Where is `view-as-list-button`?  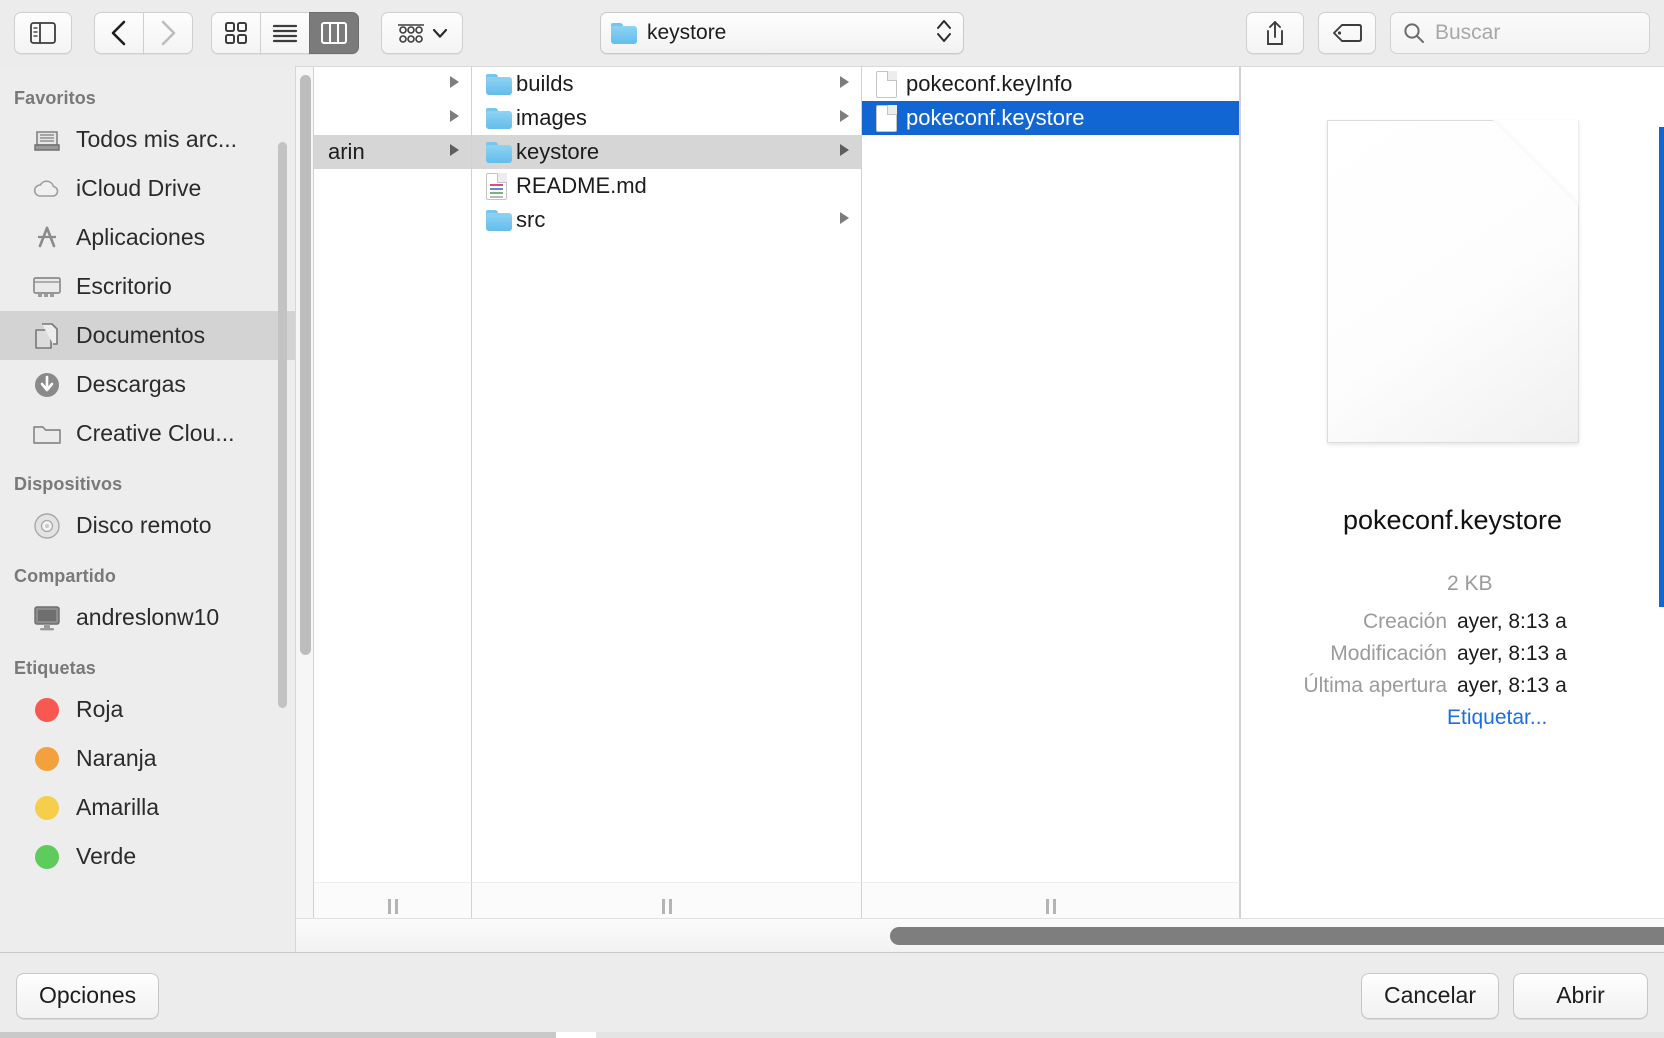
view-as-list-button is located at coordinates (285, 33).